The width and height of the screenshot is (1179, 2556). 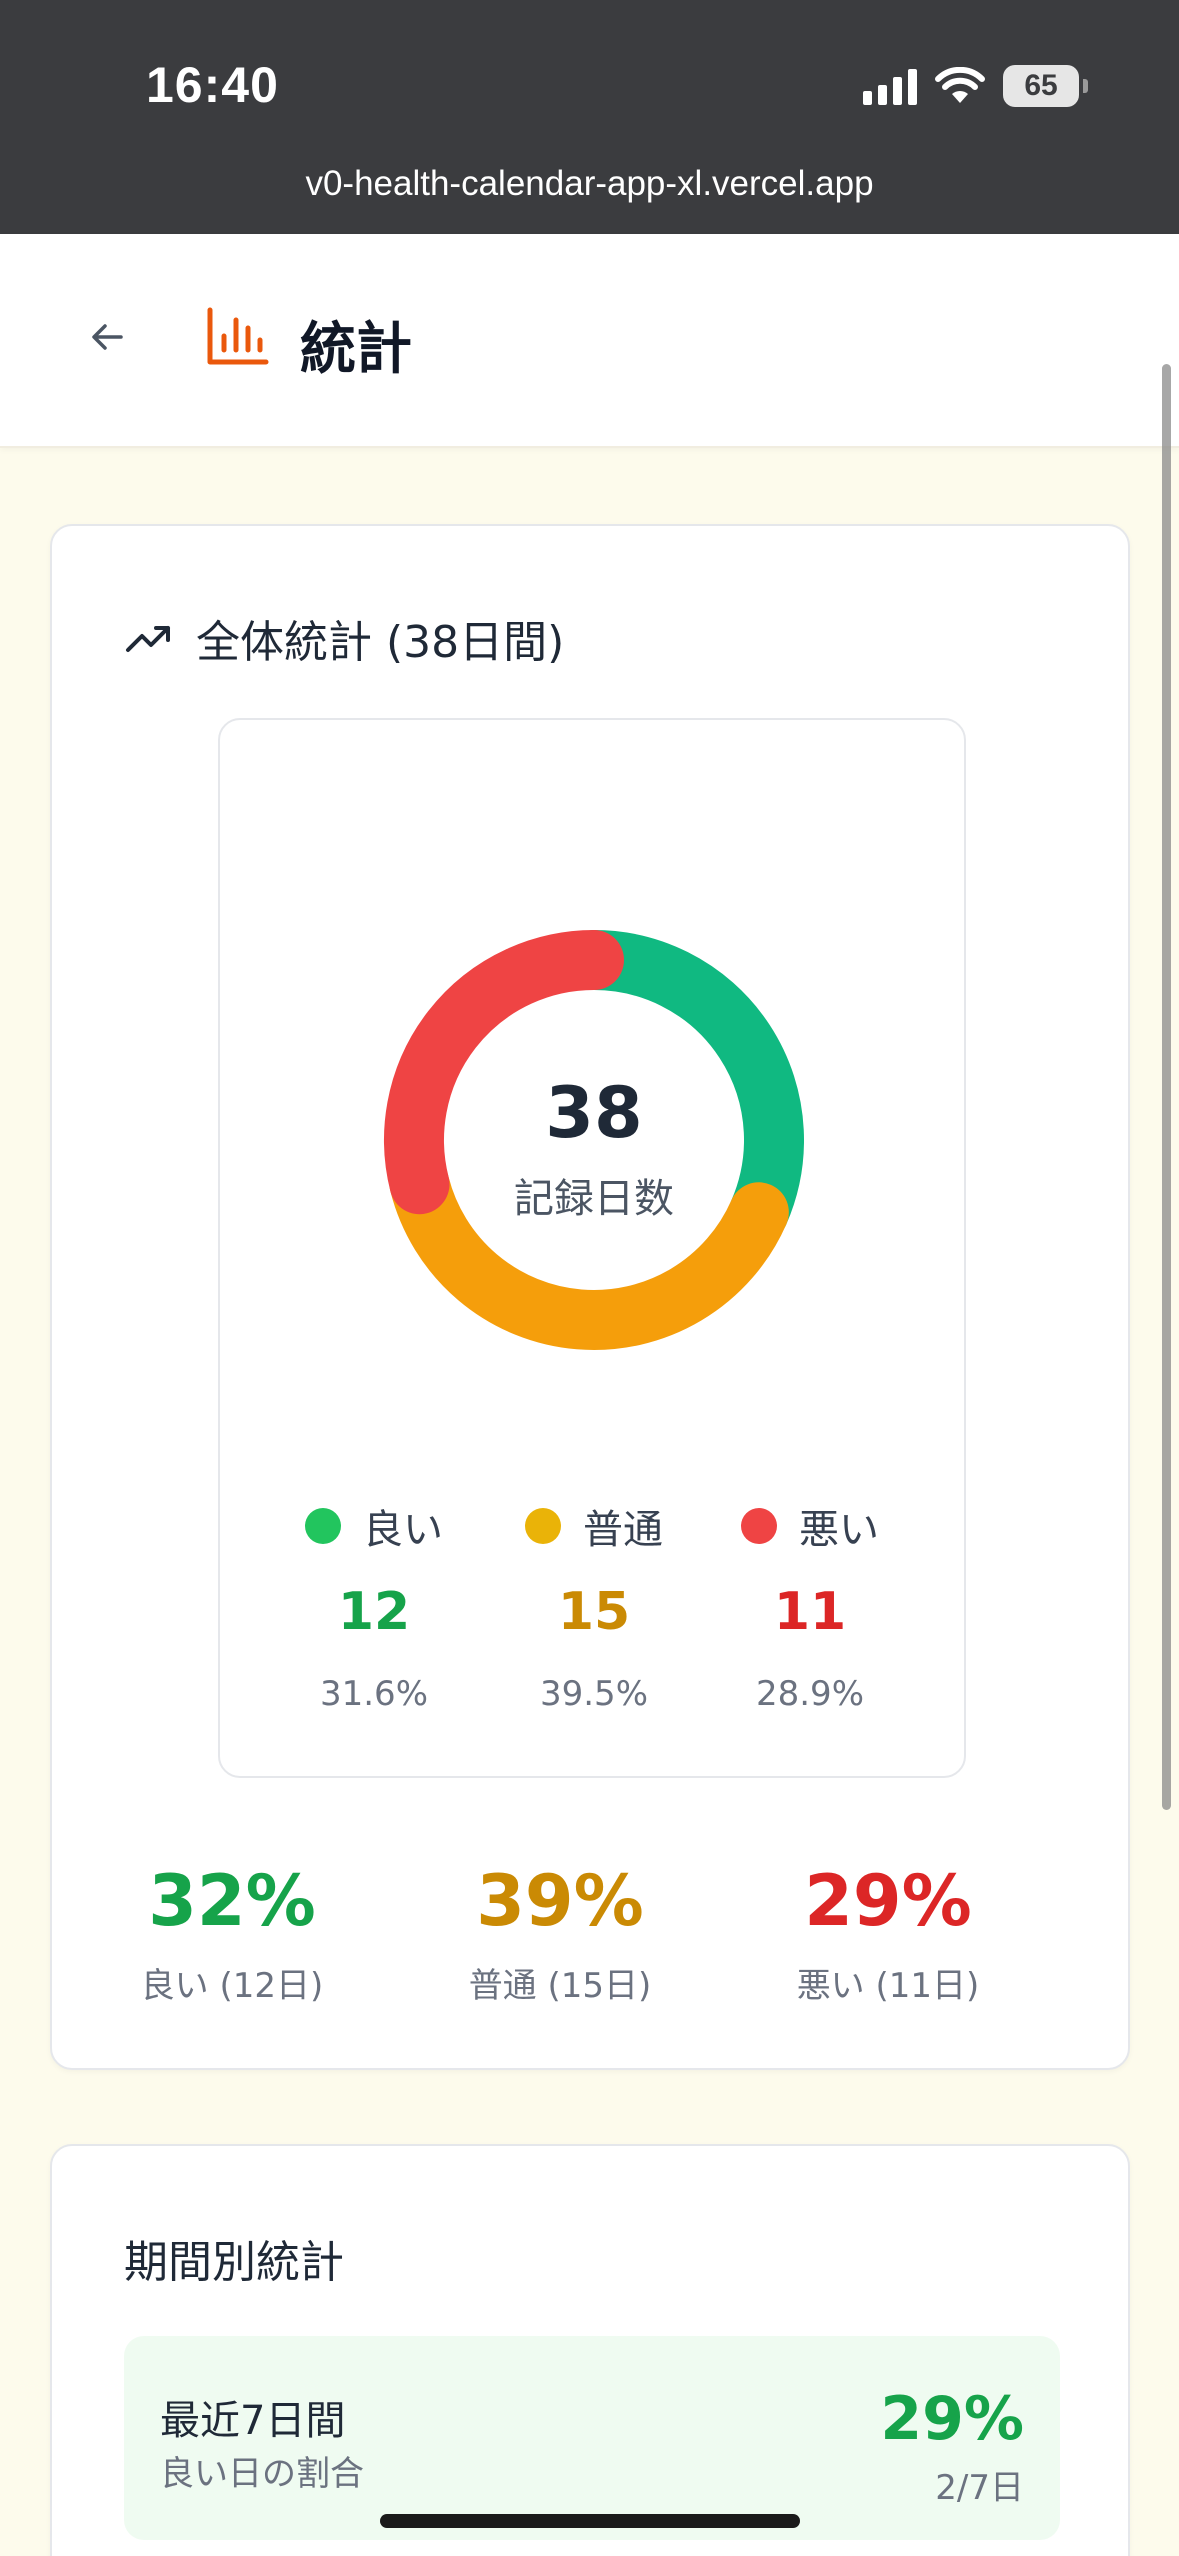 What do you see at coordinates (543, 1526) in the screenshot?
I see `legend-dot-normal` at bounding box center [543, 1526].